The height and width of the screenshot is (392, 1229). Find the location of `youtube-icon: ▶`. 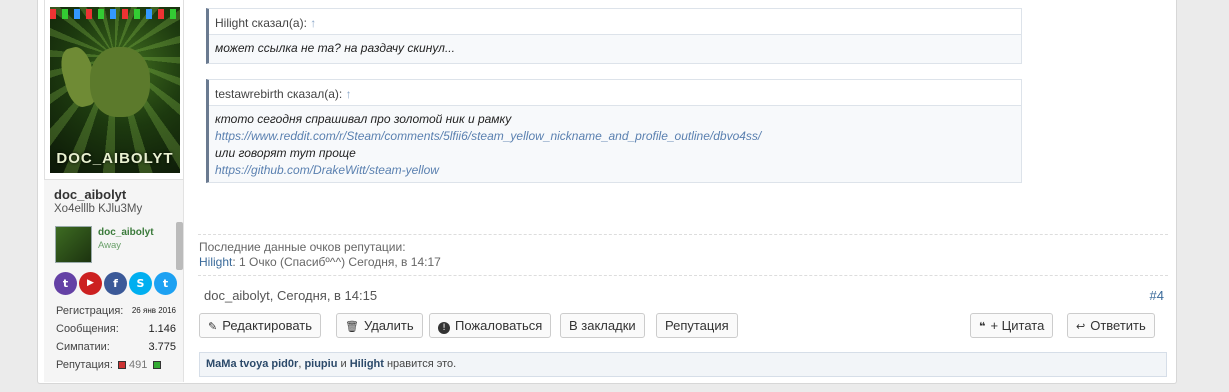

youtube-icon: ▶ is located at coordinates (90, 283).